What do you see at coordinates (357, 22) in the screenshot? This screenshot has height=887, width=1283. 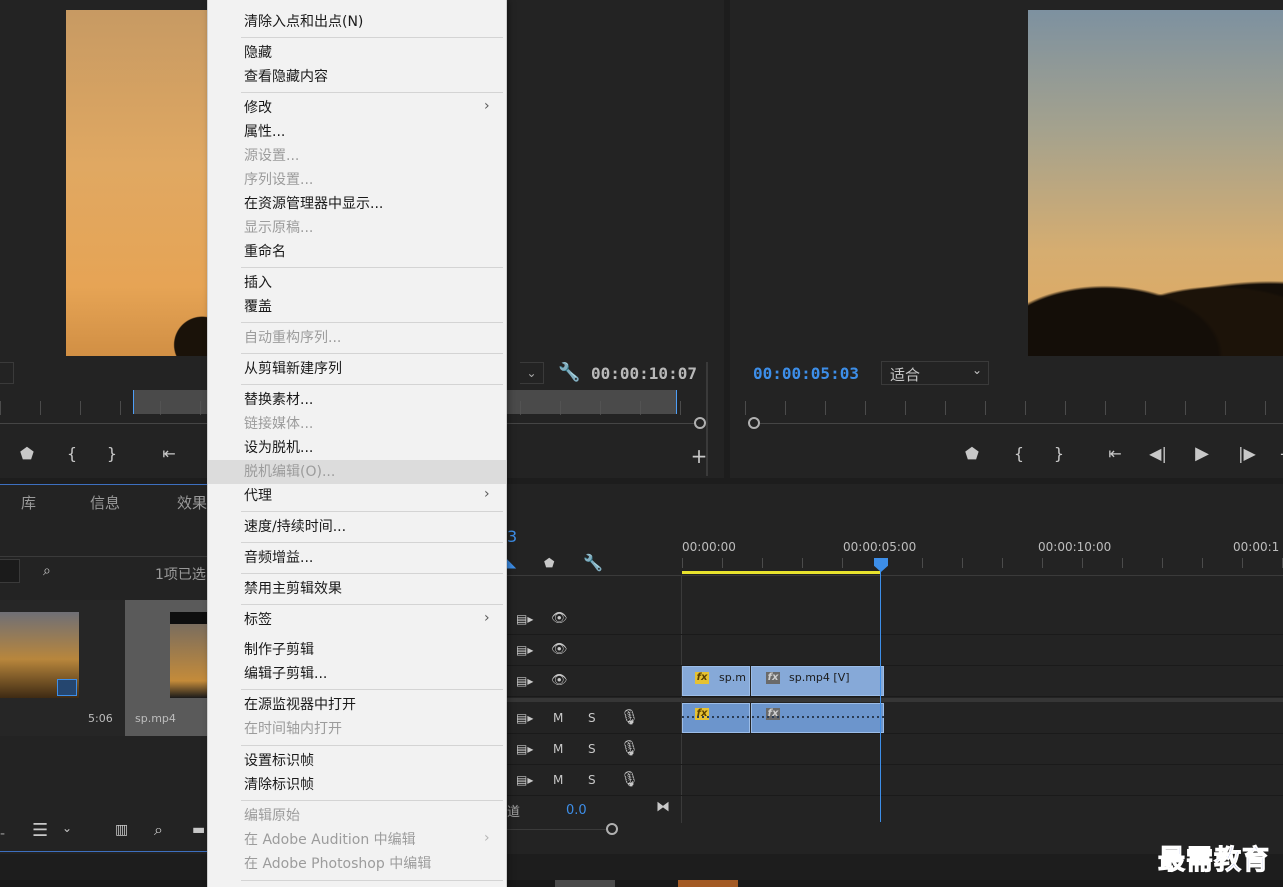 I see `menu-item: 清除入点和出点(N)` at bounding box center [357, 22].